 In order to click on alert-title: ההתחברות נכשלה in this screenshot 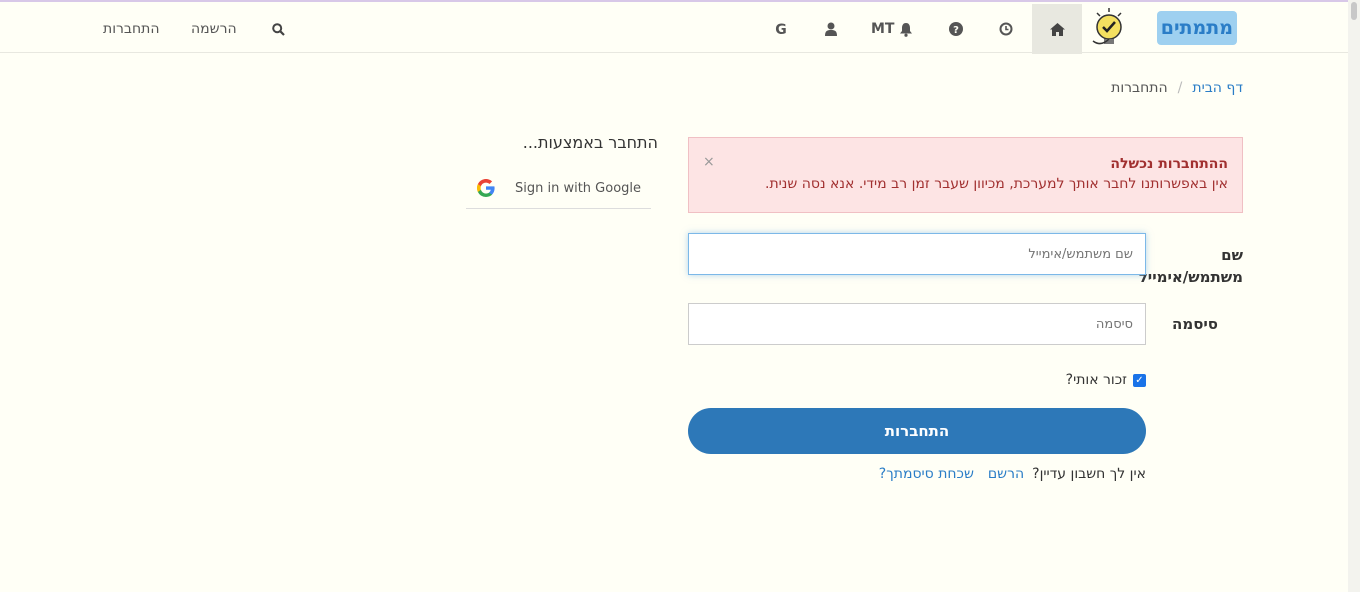, I will do `click(1169, 164)`.